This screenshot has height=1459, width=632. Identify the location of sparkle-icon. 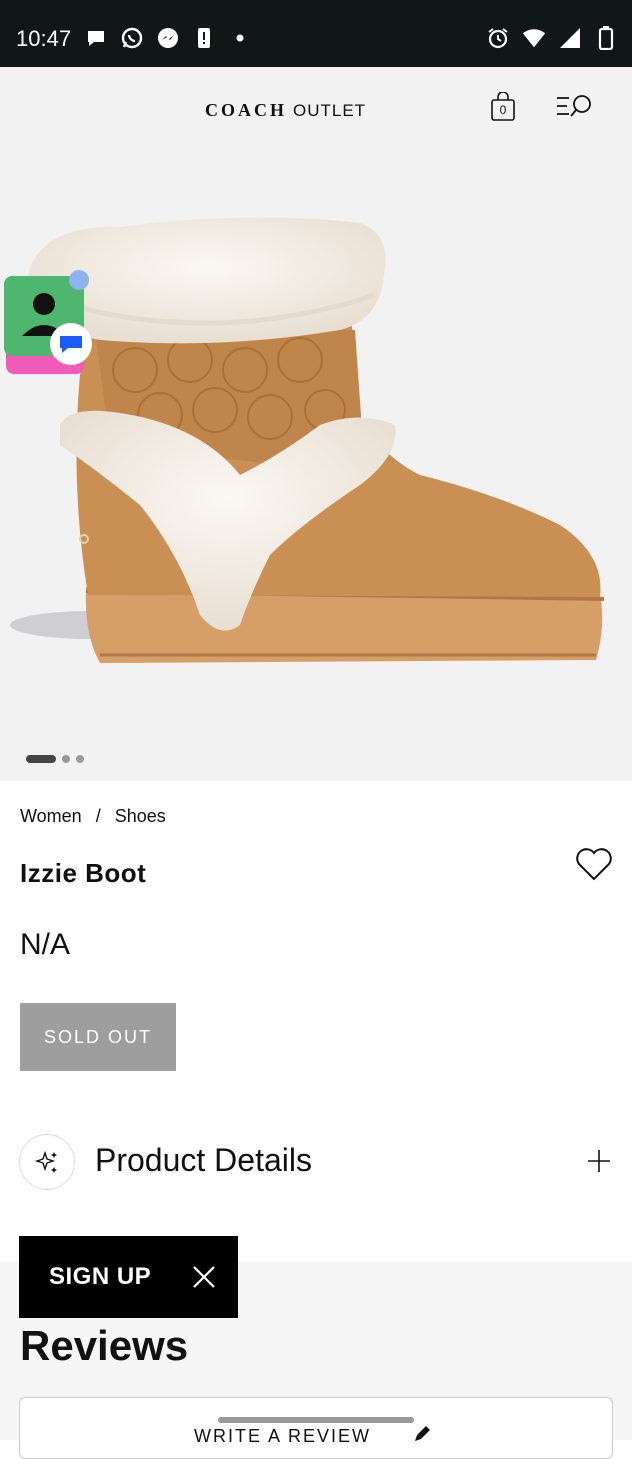
(47, 1162).